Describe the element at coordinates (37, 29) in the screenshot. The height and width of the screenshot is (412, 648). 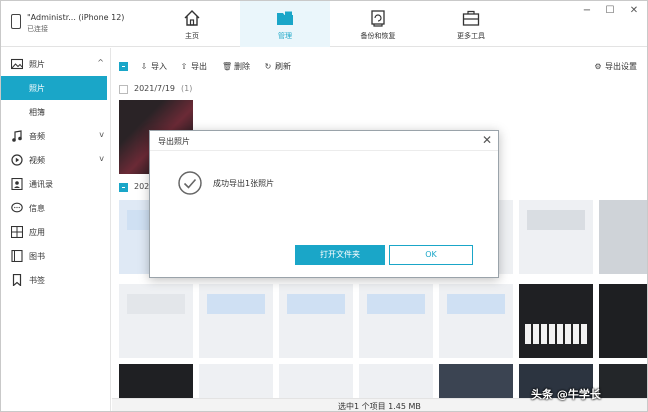
I see `device-status: 已连接` at that location.